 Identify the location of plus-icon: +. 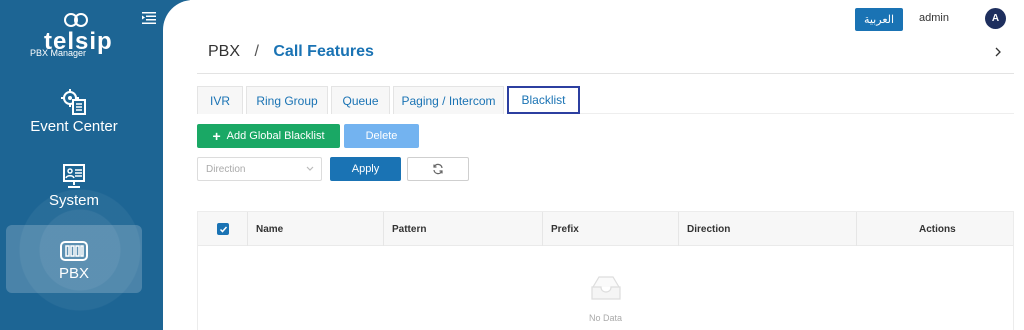
(216, 136).